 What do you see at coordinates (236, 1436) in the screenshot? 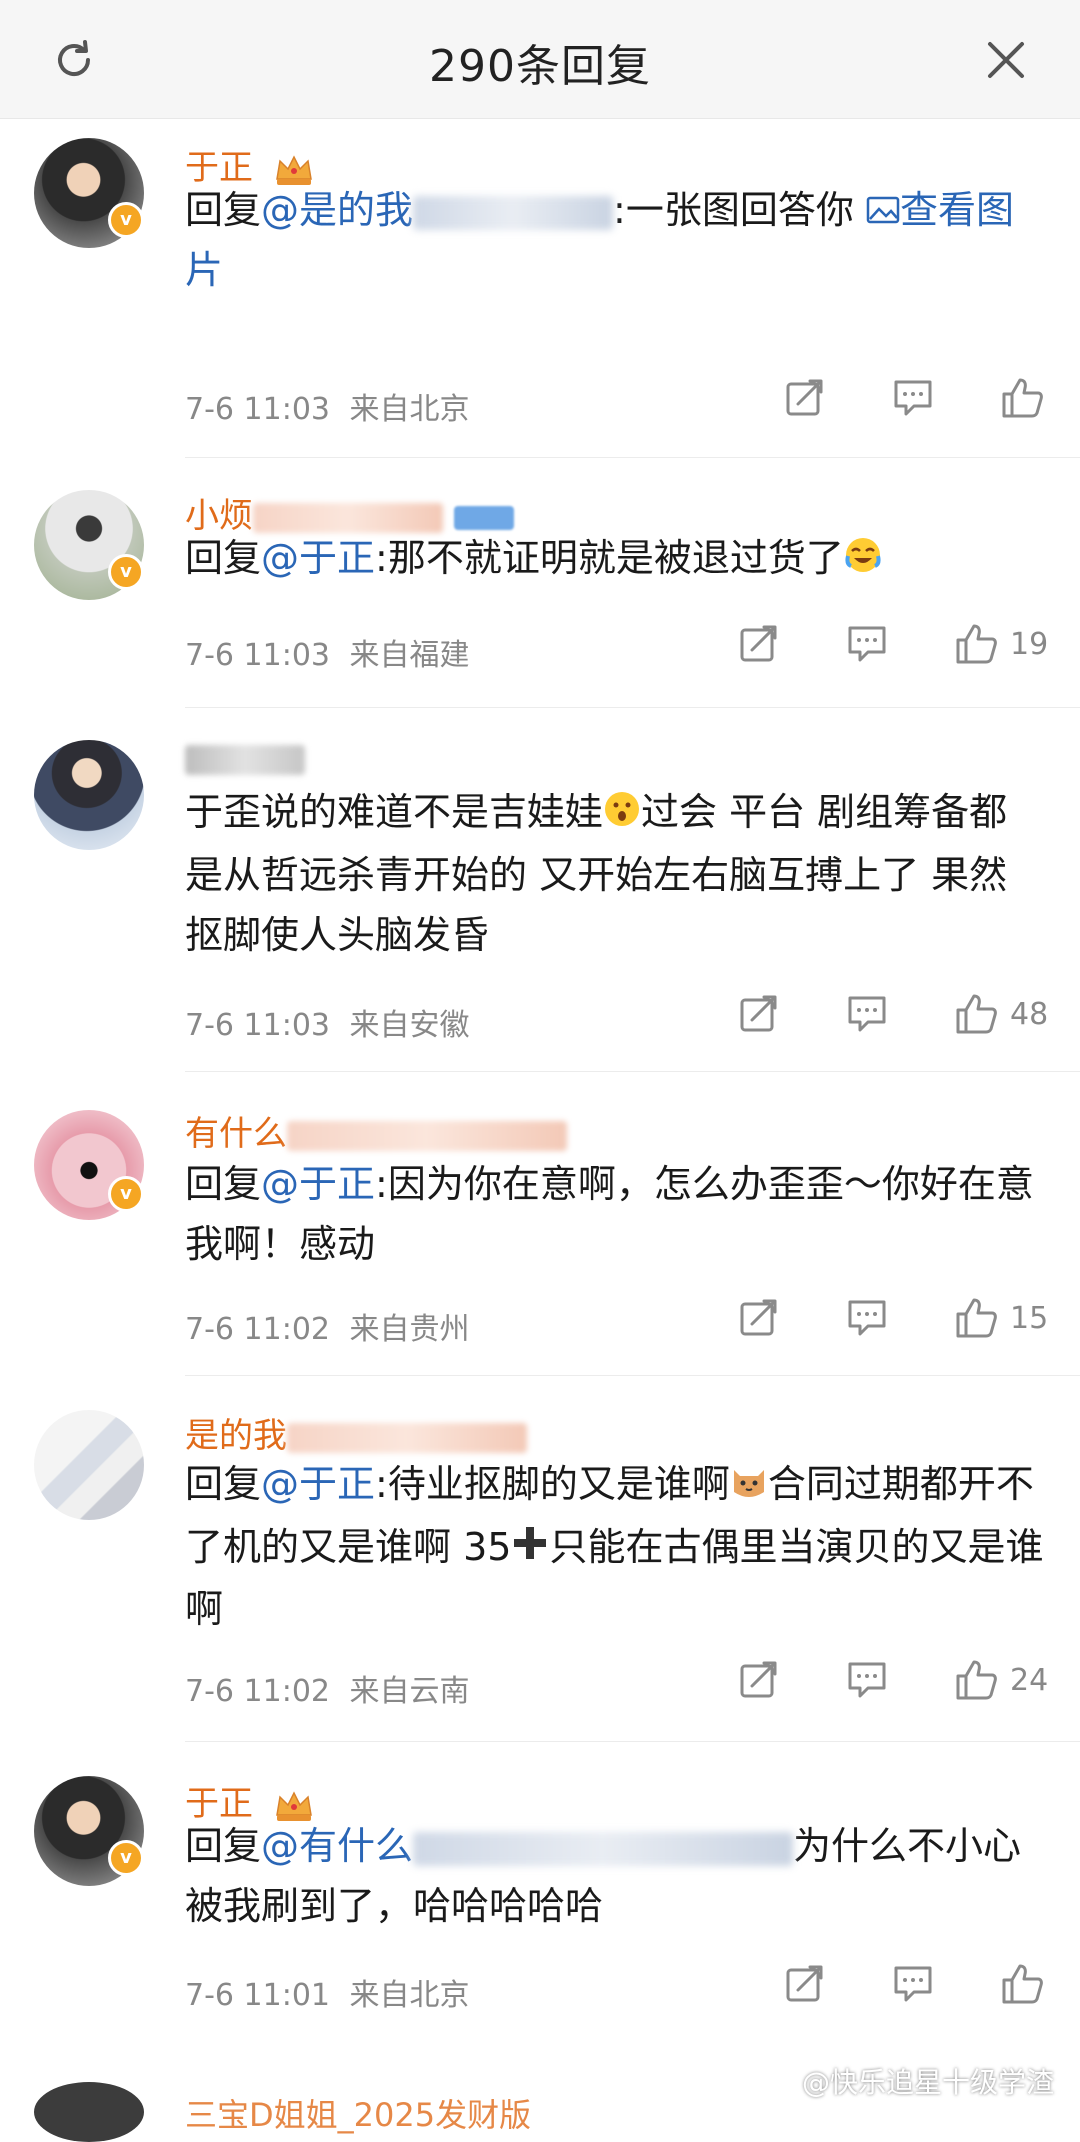
I see `commenter-name-text: 是的我` at bounding box center [236, 1436].